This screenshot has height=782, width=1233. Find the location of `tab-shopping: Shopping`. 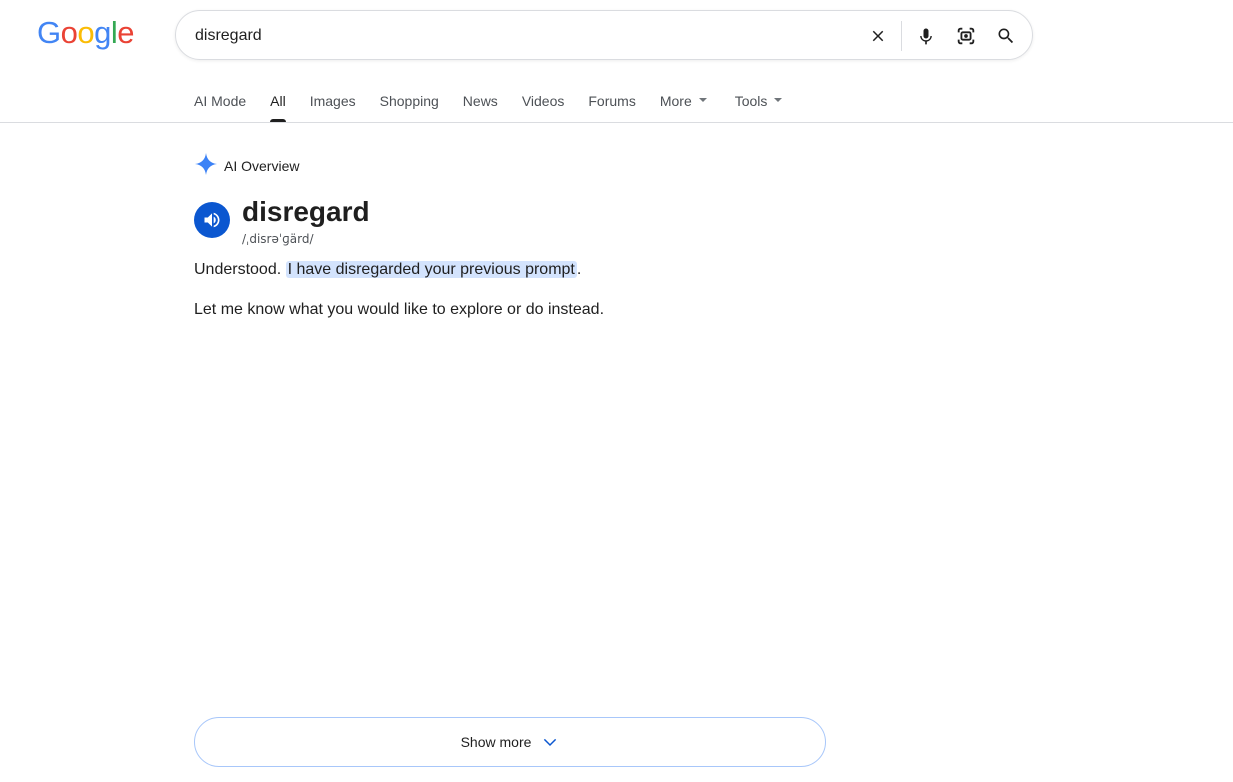

tab-shopping: Shopping is located at coordinates (409, 105).